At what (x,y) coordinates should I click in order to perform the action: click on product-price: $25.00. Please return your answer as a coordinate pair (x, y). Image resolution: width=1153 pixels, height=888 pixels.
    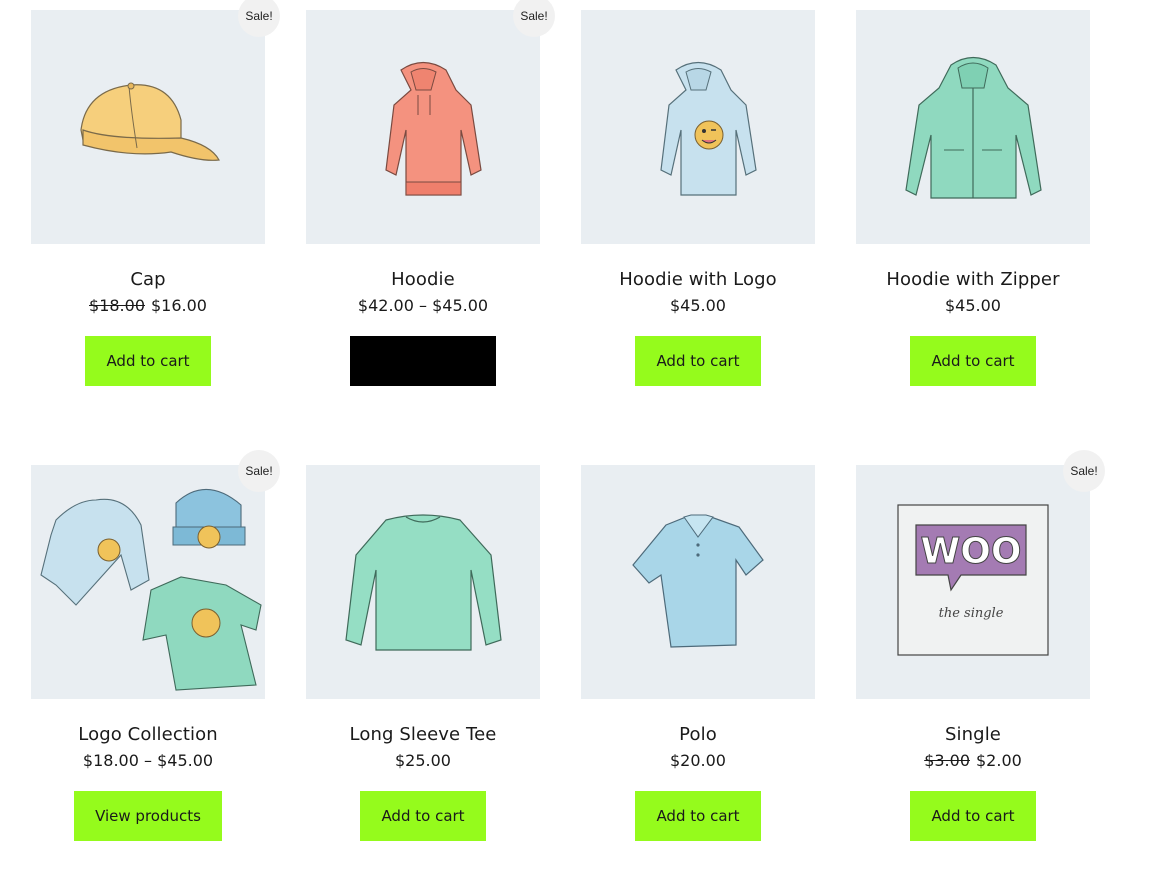
    Looking at the image, I should click on (423, 760).